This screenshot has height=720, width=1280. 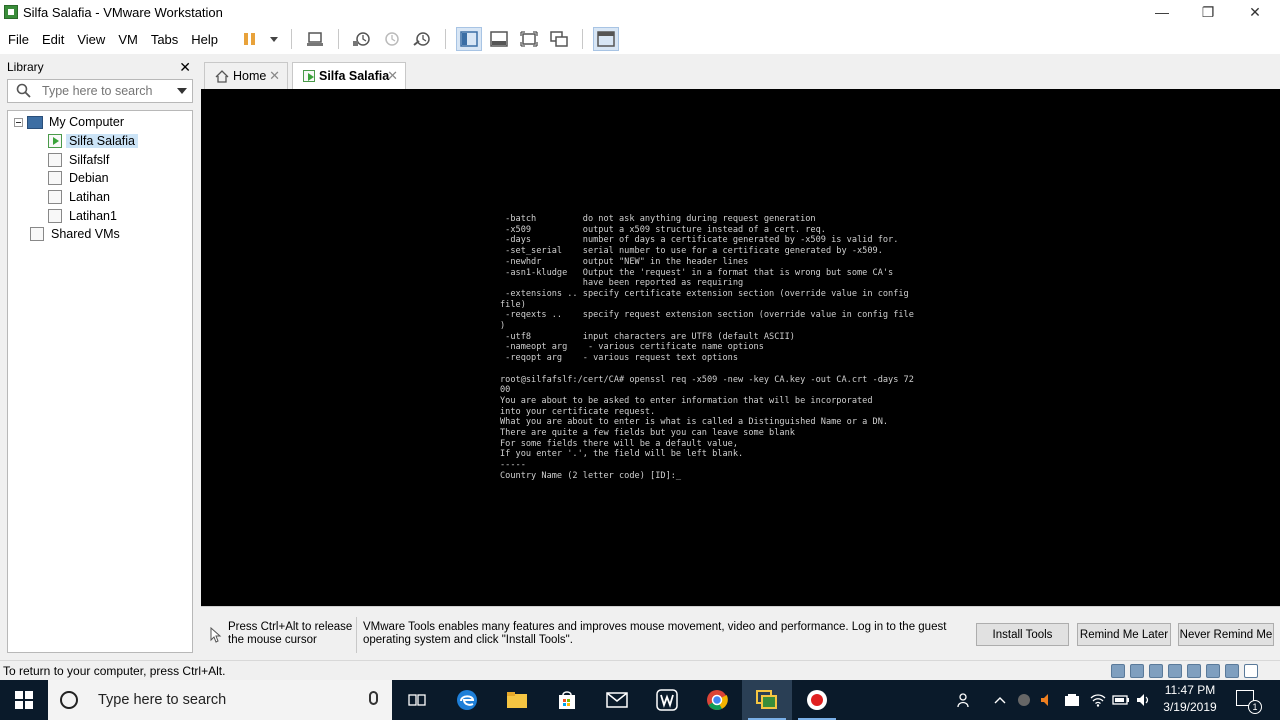 I want to click on console-view-icon, so click(x=606, y=39).